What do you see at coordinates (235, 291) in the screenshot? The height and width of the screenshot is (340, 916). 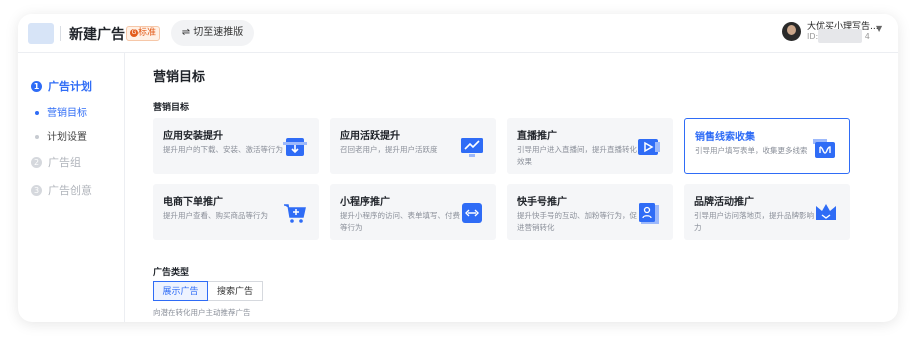 I see `ad-type-search-button: 搜索广告` at bounding box center [235, 291].